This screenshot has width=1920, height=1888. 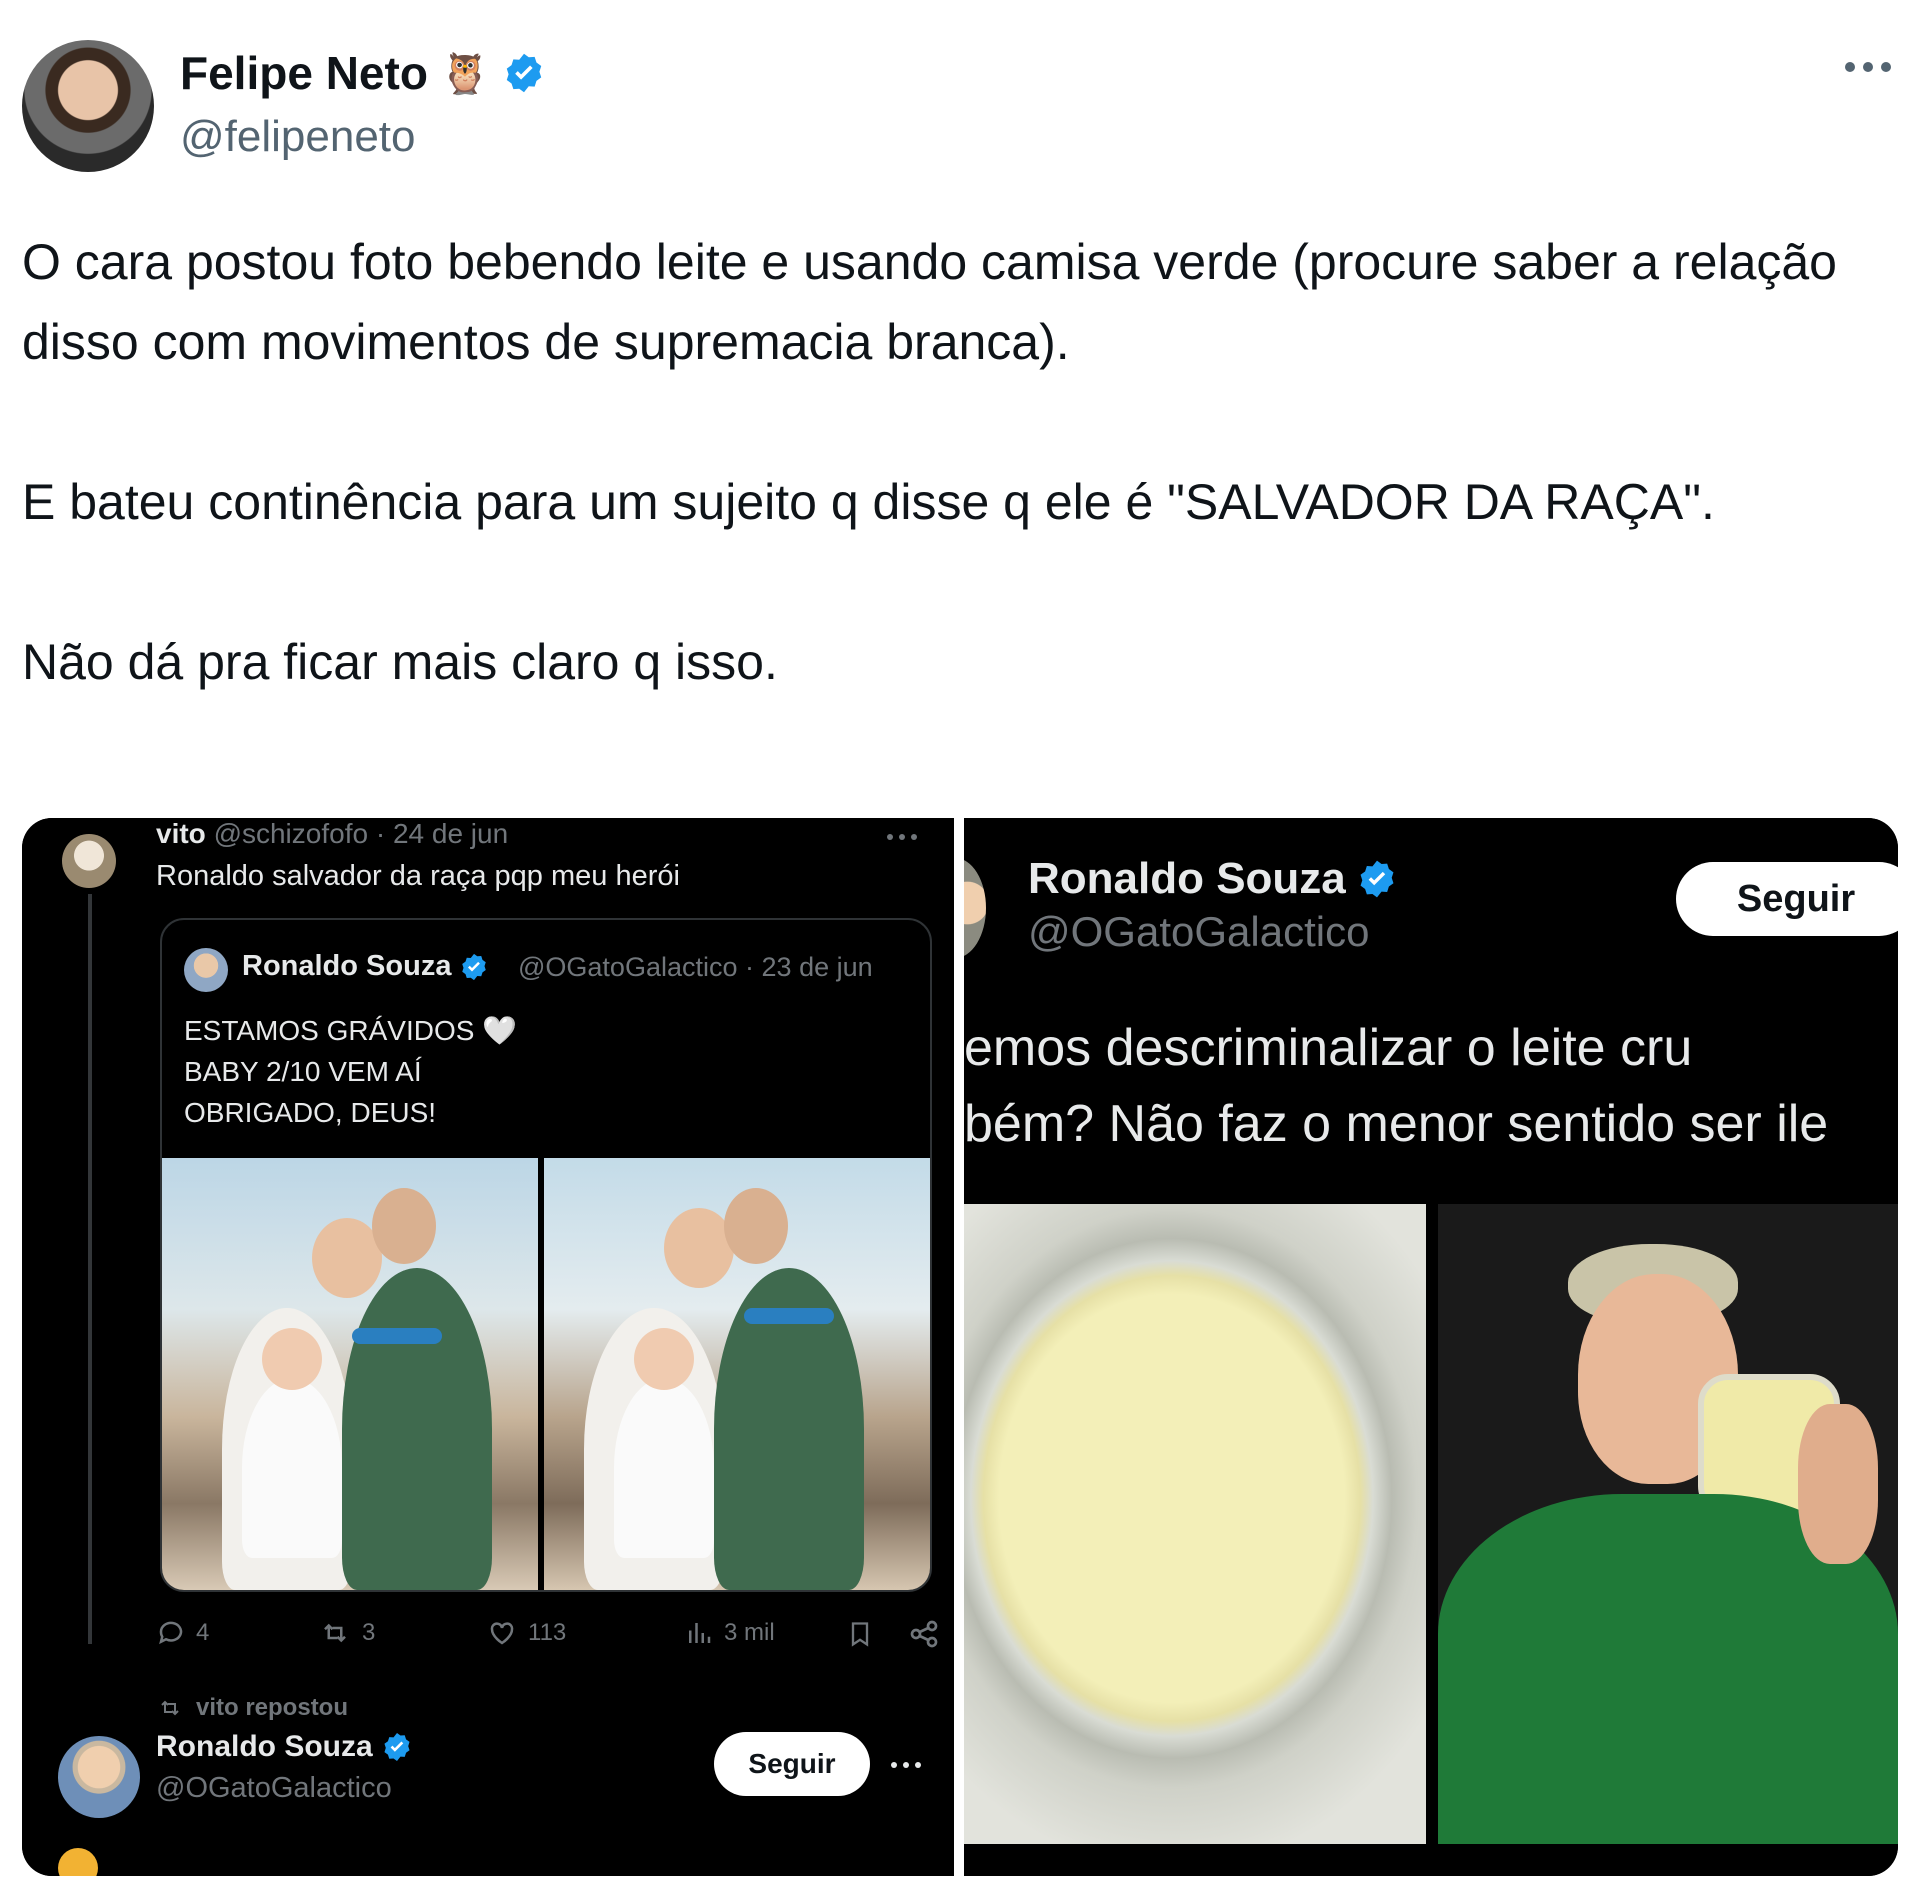 I want to click on reposted-user-name-row: Ronaldo Souza, so click(x=284, y=1747).